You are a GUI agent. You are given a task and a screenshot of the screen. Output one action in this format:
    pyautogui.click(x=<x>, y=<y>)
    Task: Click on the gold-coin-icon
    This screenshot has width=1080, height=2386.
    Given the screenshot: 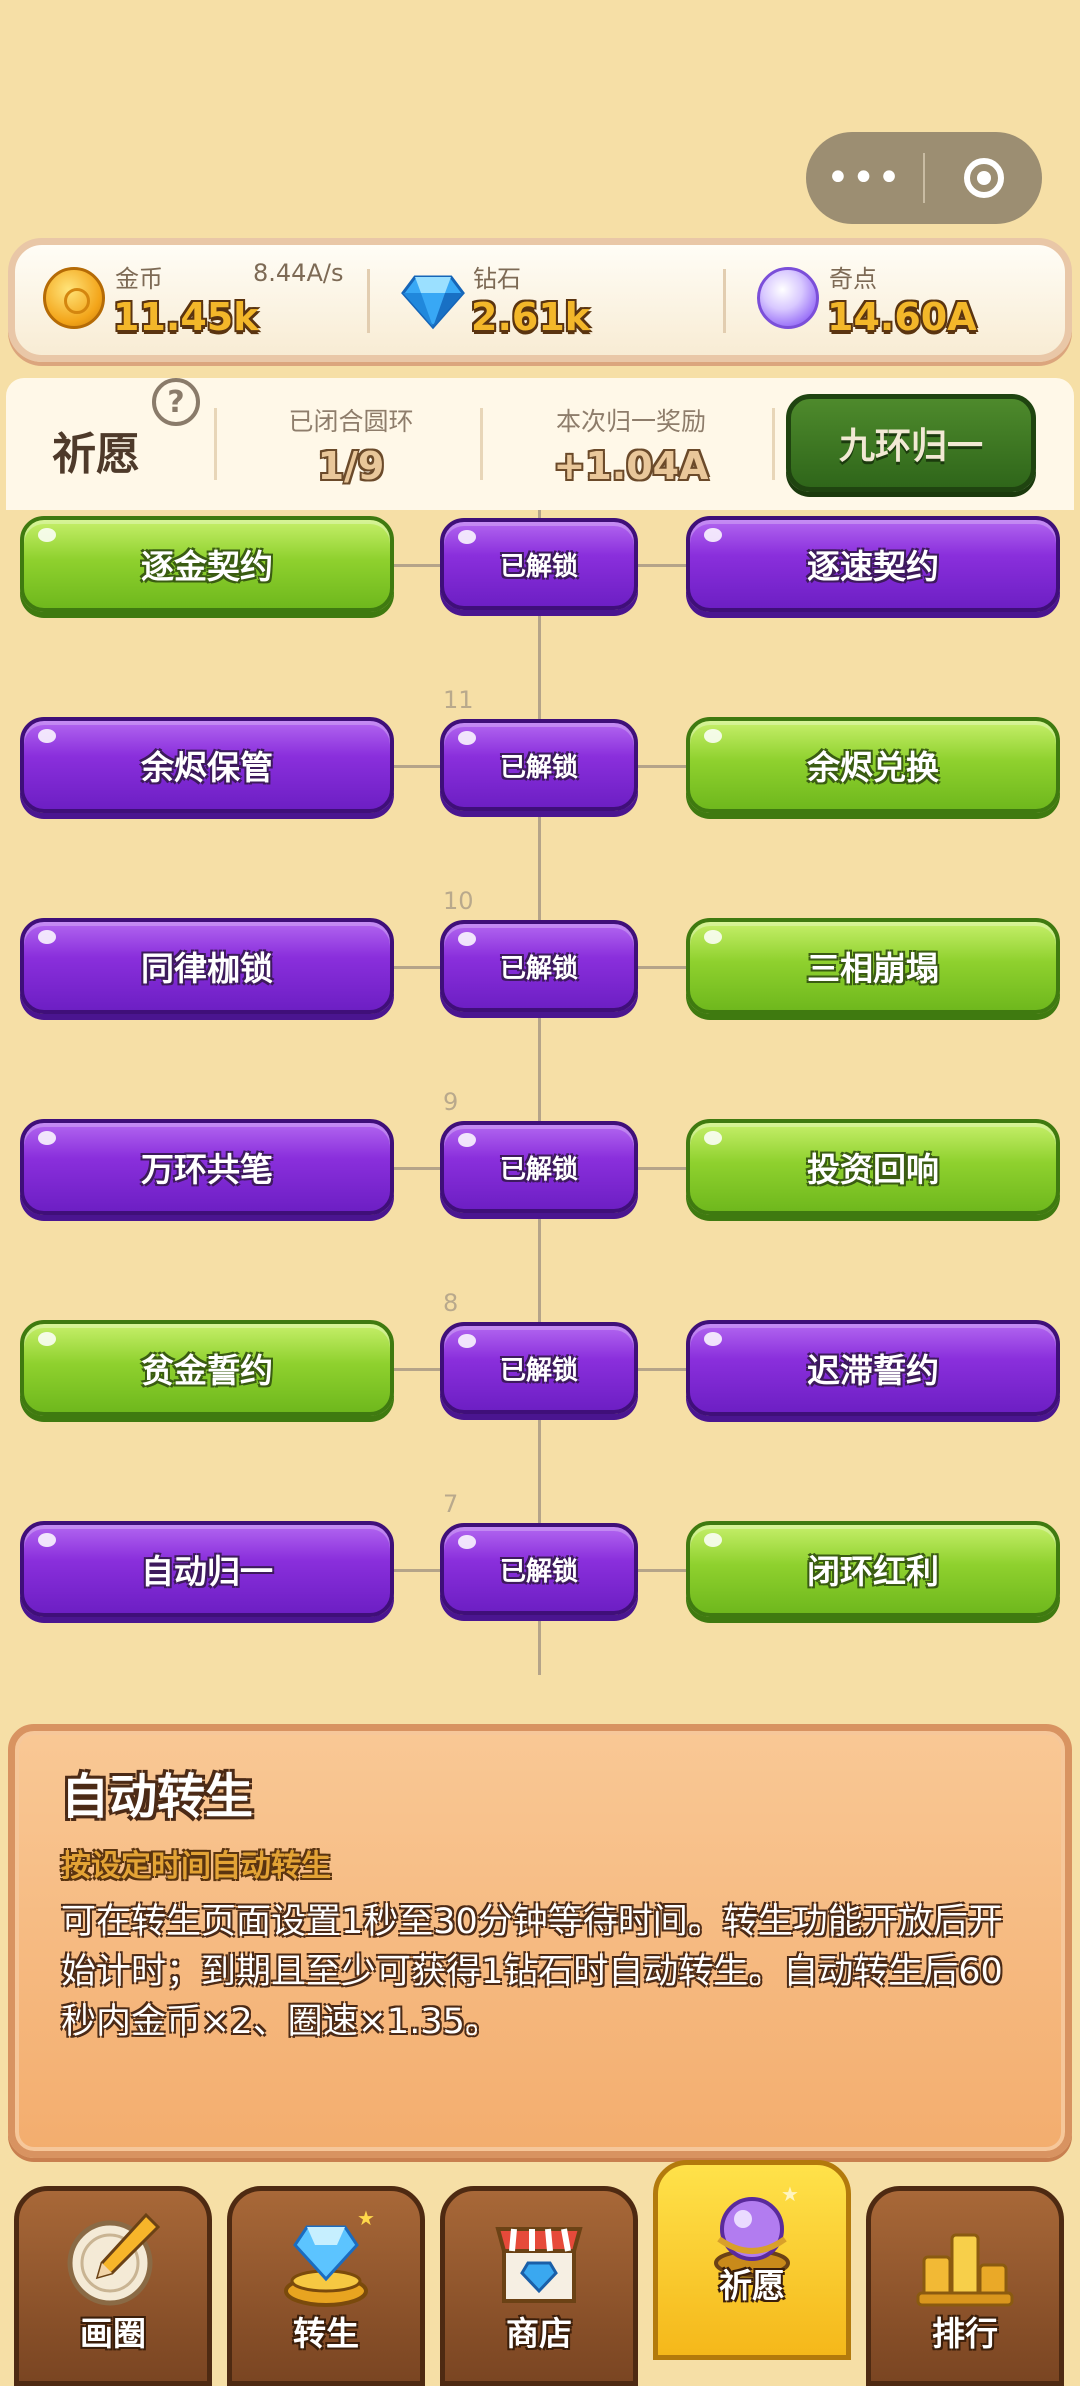 What is the action you would take?
    pyautogui.click(x=74, y=298)
    